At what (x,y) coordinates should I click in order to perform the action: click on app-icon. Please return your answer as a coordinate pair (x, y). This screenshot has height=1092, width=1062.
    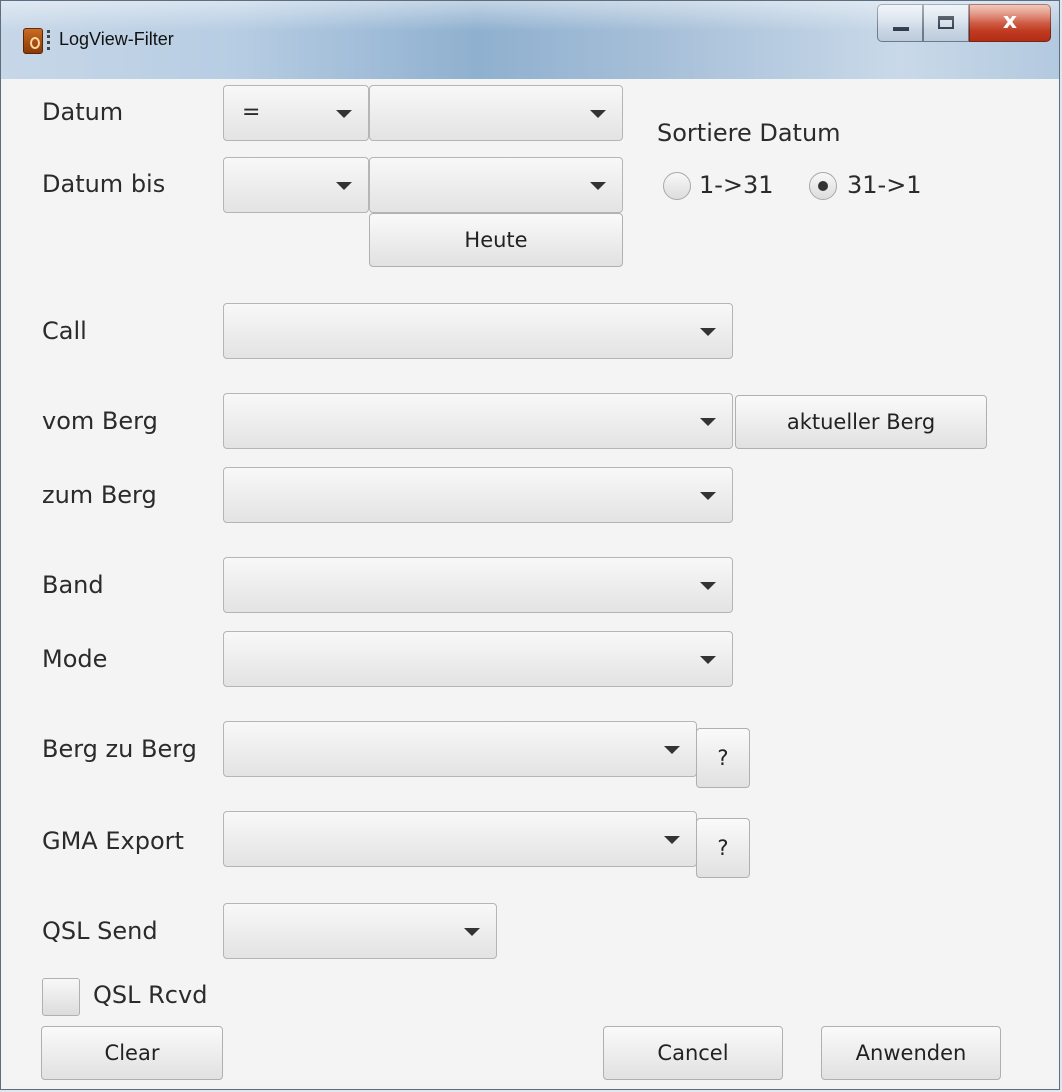
    Looking at the image, I should click on (33, 41).